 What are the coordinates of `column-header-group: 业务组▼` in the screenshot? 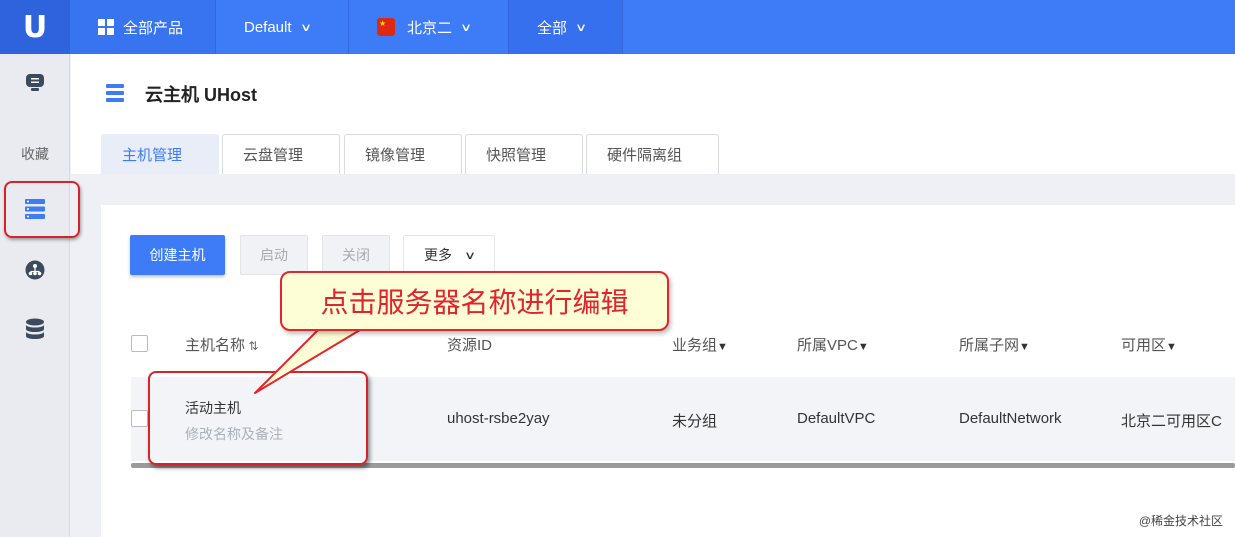 It's located at (700, 344).